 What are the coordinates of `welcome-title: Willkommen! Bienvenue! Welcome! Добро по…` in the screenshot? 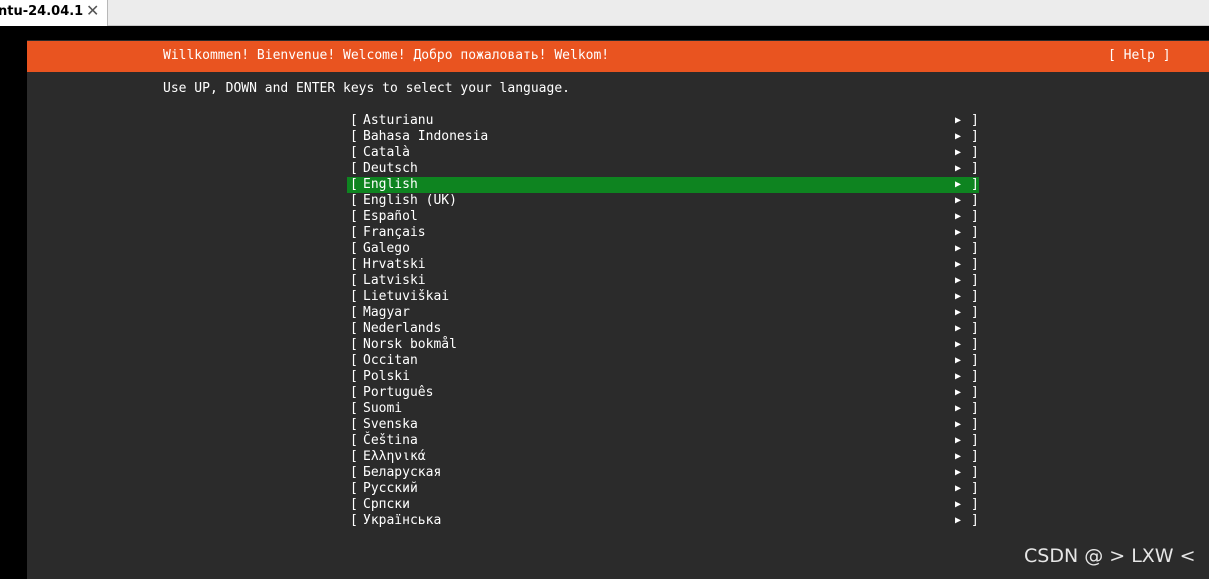 It's located at (386, 55).